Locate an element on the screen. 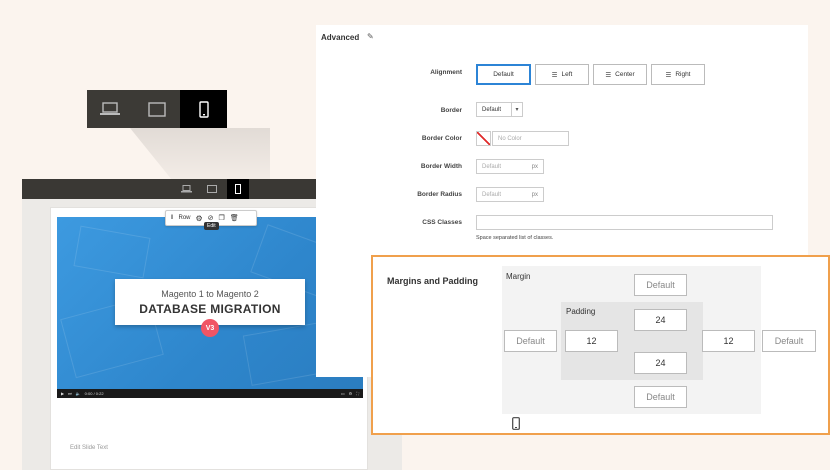  edit-tooltip: Edit is located at coordinates (211, 226).